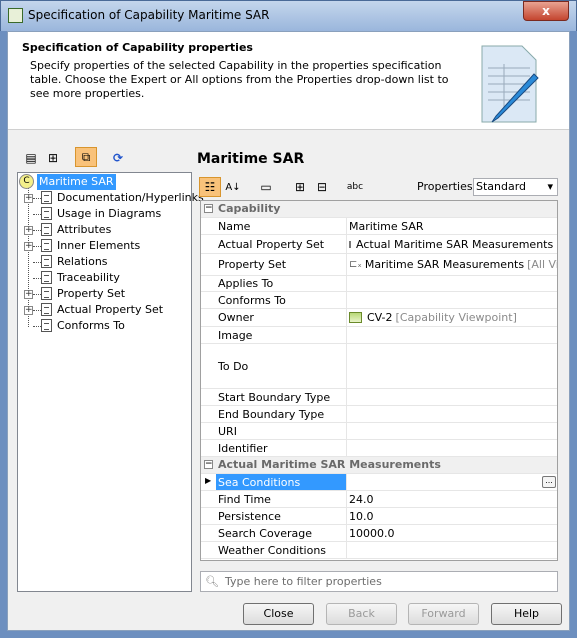 Image resolution: width=577 pixels, height=638 pixels. Describe the element at coordinates (278, 614) in the screenshot. I see `close-button: Close` at that location.